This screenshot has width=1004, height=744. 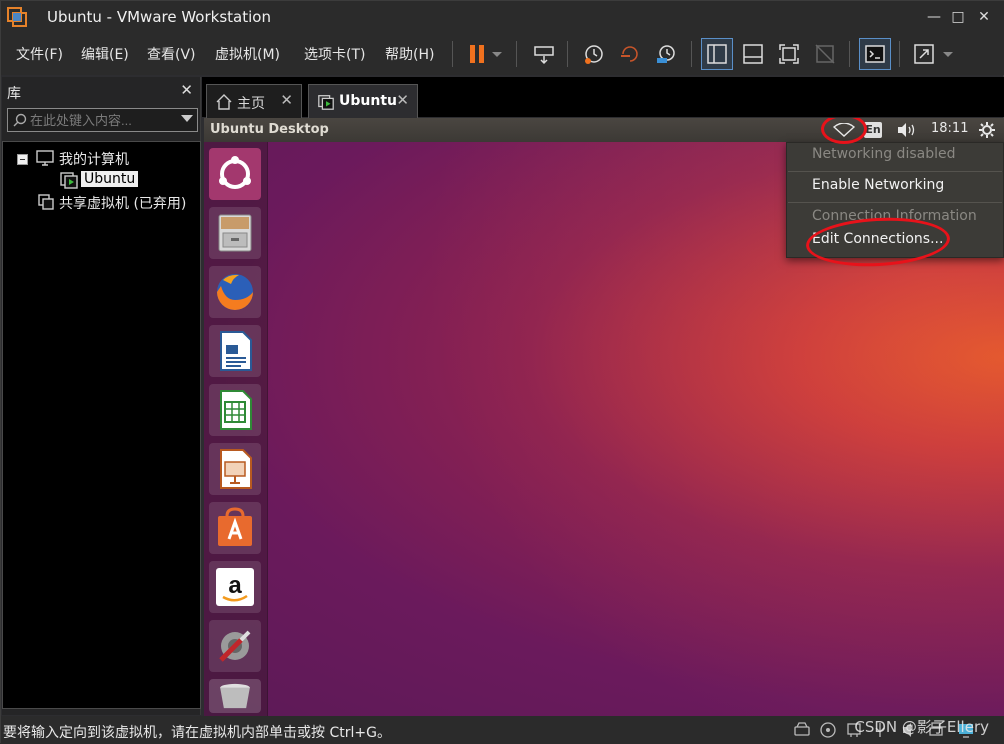 I want to click on chevron-down-icon, so click(x=497, y=54).